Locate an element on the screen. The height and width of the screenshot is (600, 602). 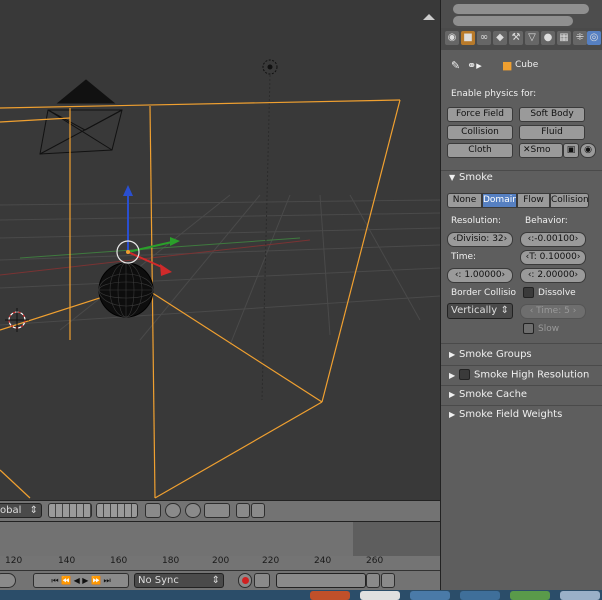
smoke-groups-panel: ▶ Smoke Groups is located at coordinates (490, 354).